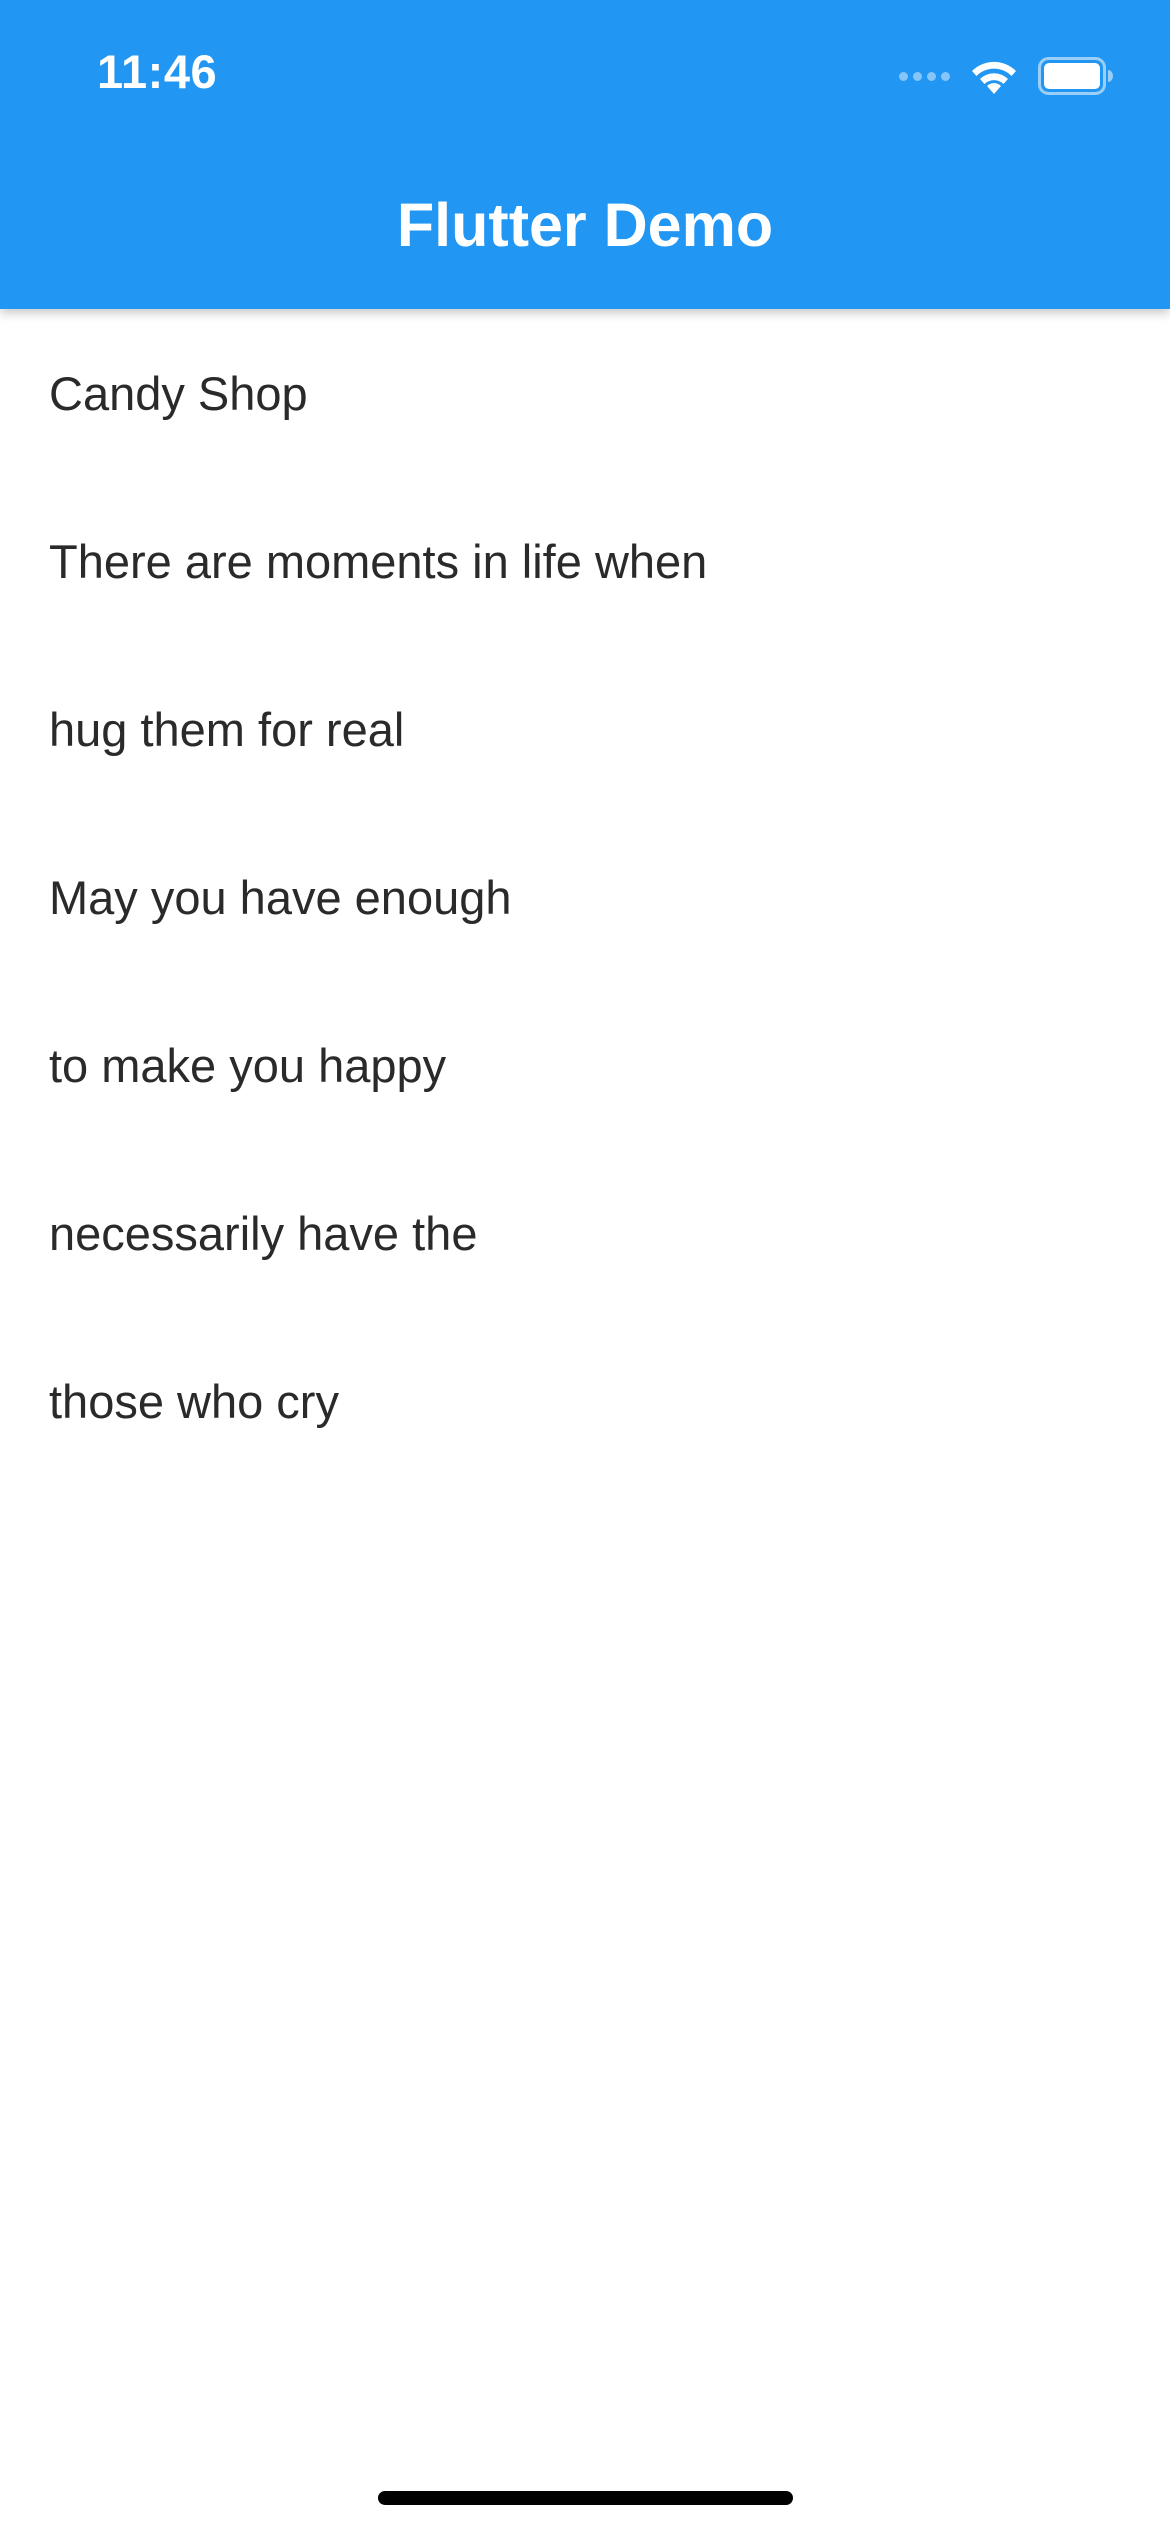 The width and height of the screenshot is (1170, 2532). I want to click on home-indicator, so click(585, 2498).